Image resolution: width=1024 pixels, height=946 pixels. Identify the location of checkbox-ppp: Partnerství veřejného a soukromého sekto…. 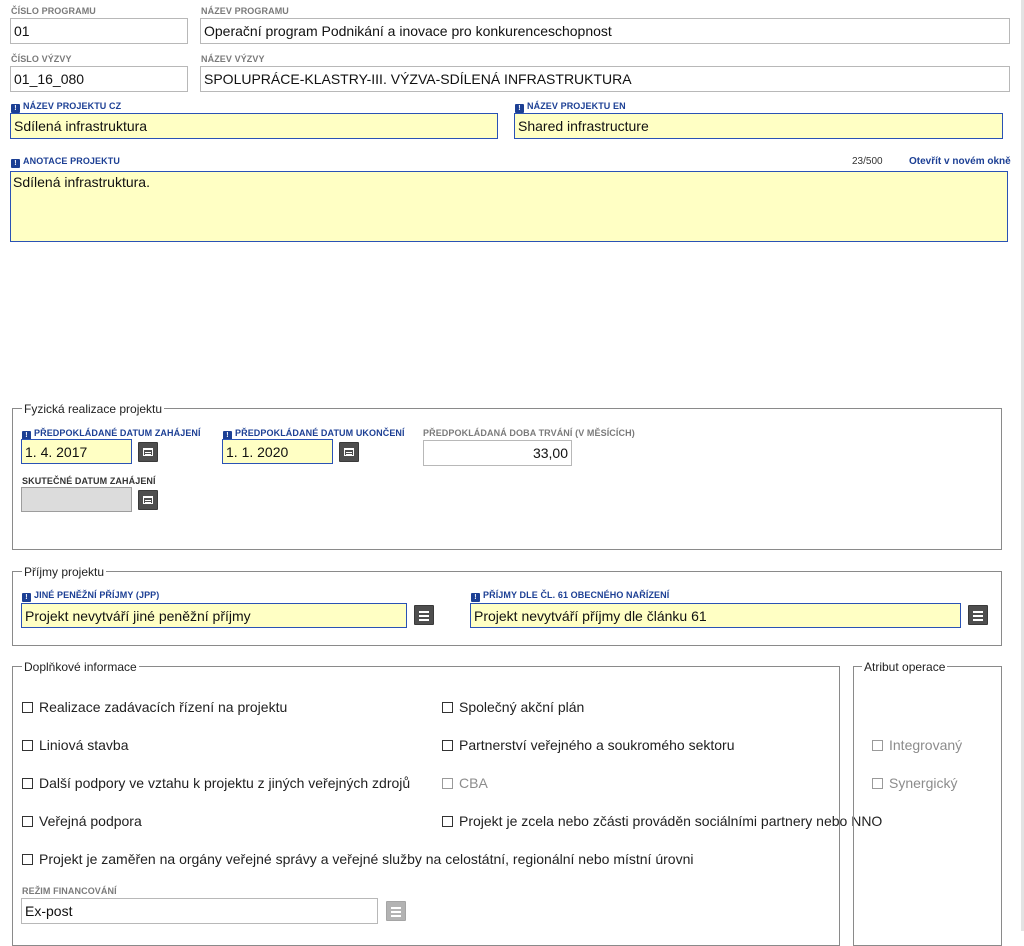
(588, 745).